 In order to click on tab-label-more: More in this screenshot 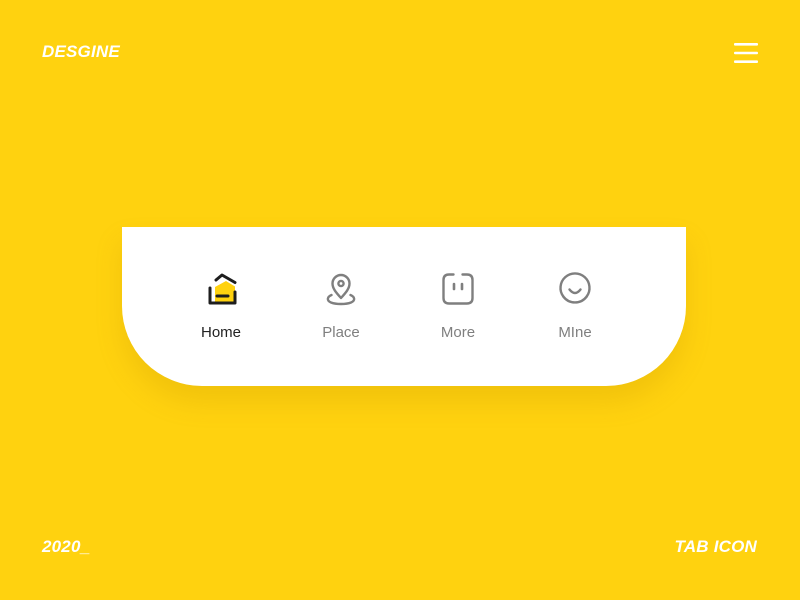, I will do `click(458, 332)`.